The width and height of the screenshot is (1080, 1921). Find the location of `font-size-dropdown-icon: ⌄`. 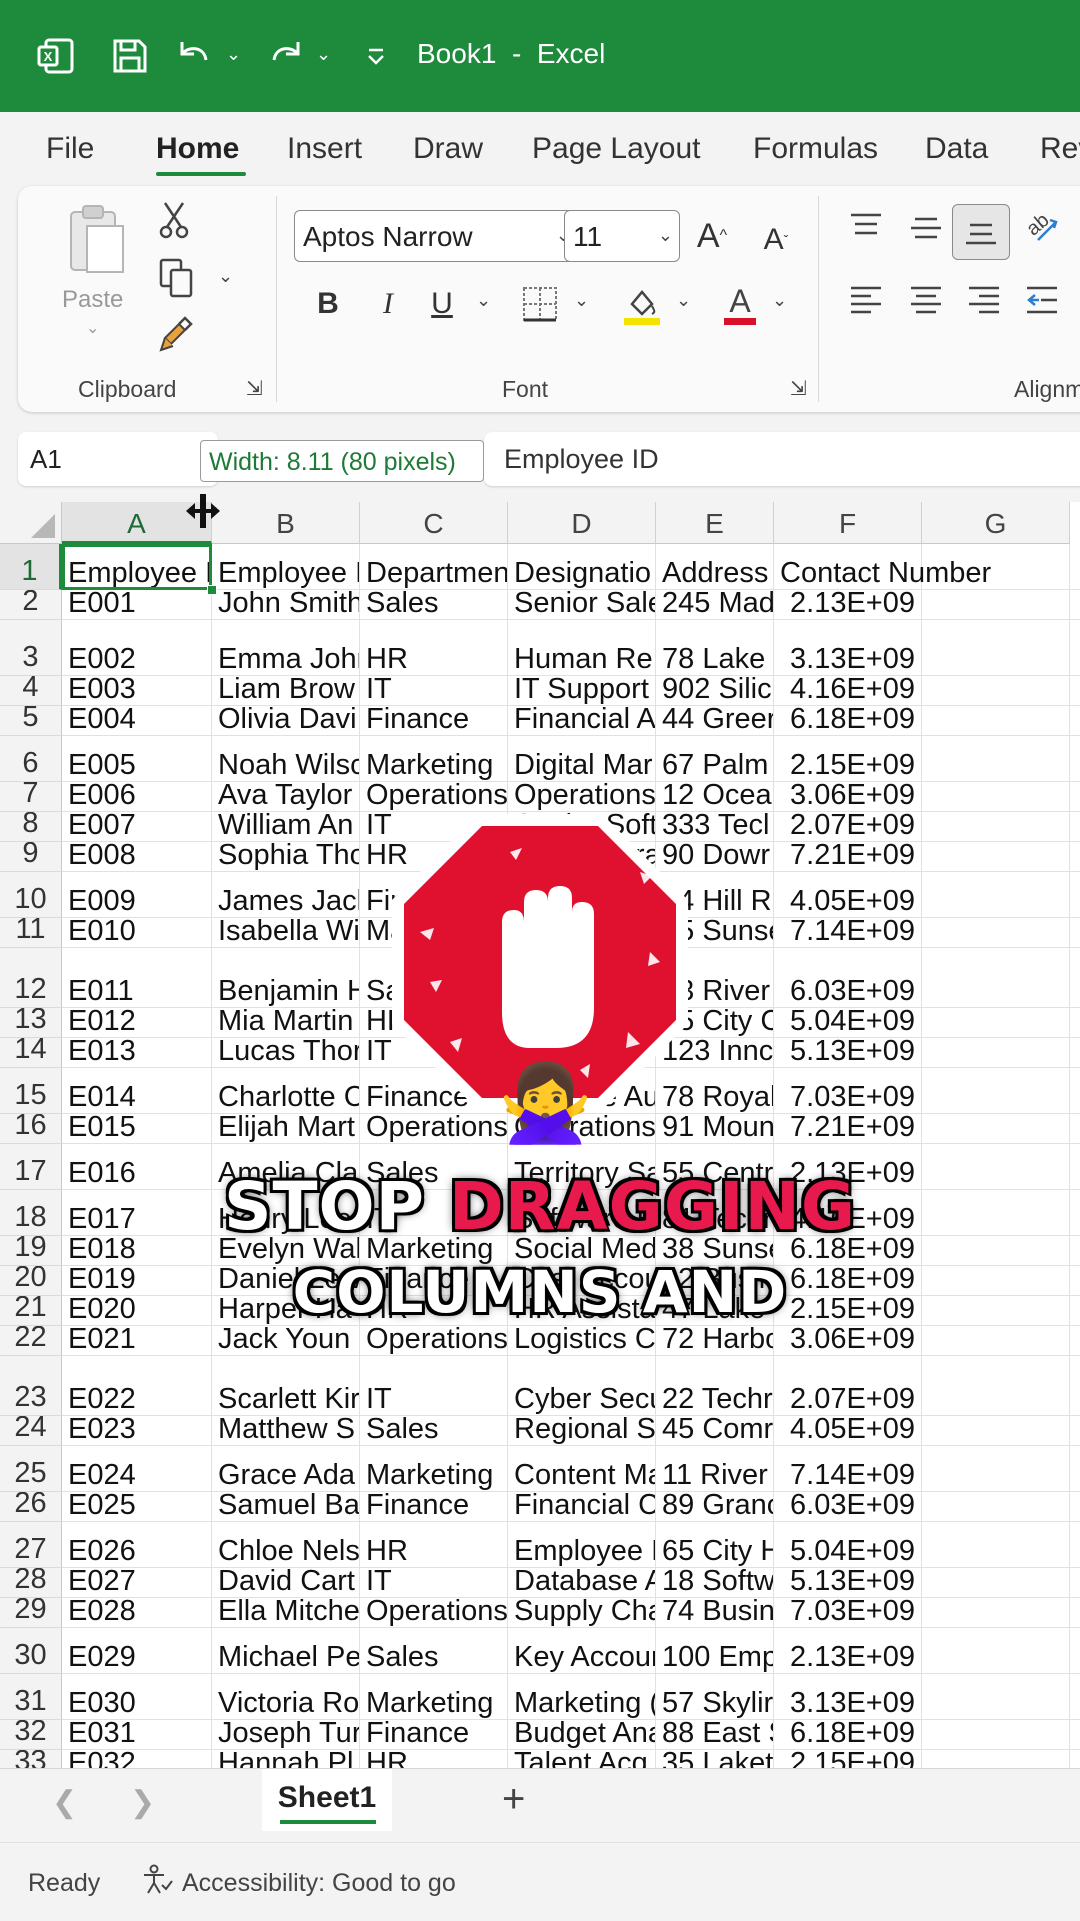

font-size-dropdown-icon: ⌄ is located at coordinates (665, 235).